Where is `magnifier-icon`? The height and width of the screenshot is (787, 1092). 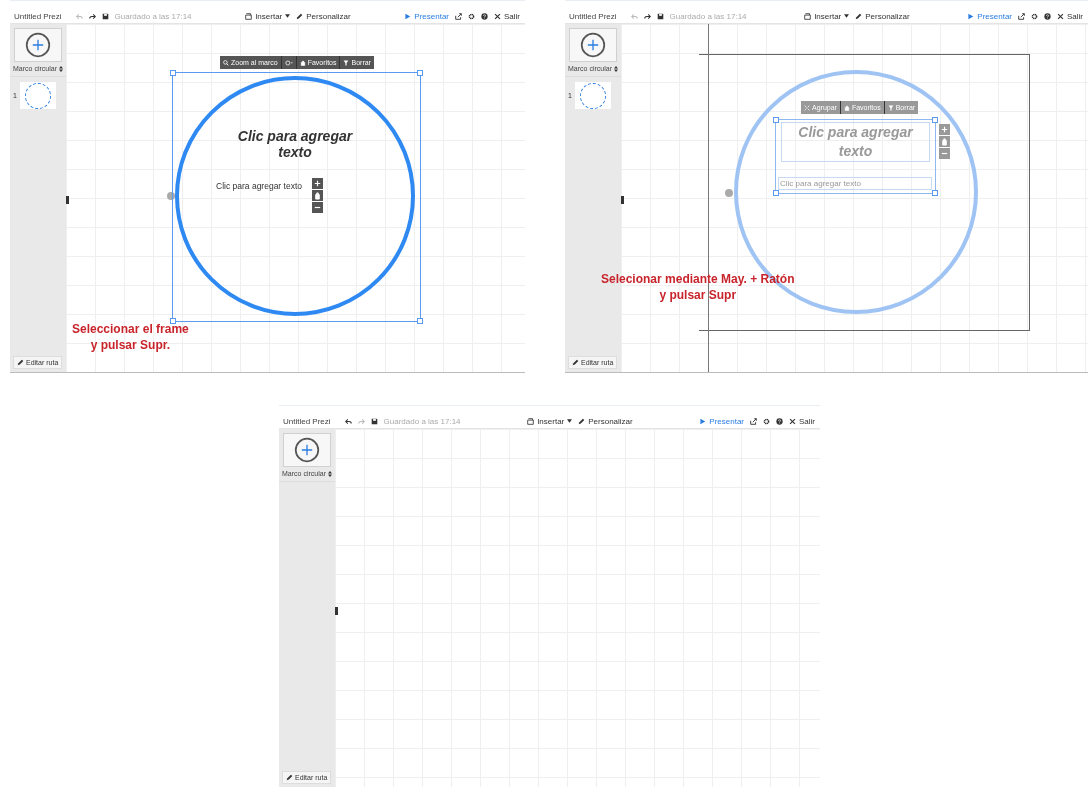
magnifier-icon is located at coordinates (226, 62).